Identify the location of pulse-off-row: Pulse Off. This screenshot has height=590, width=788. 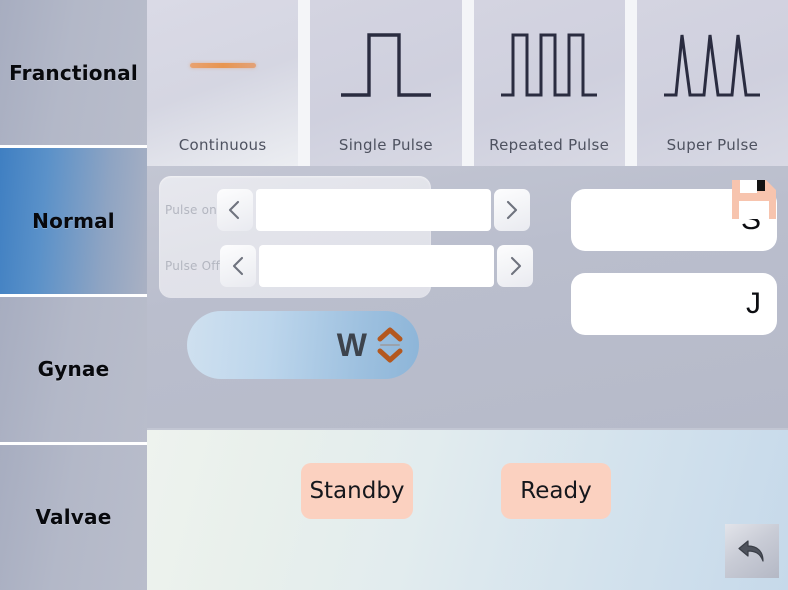
(346, 266).